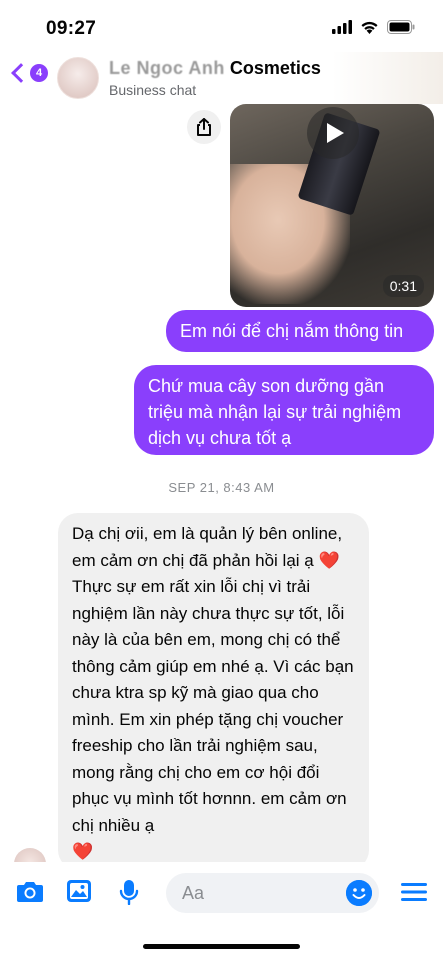  I want to click on message-timestamp: SEP 21, 8:43 AM, so click(221, 487).